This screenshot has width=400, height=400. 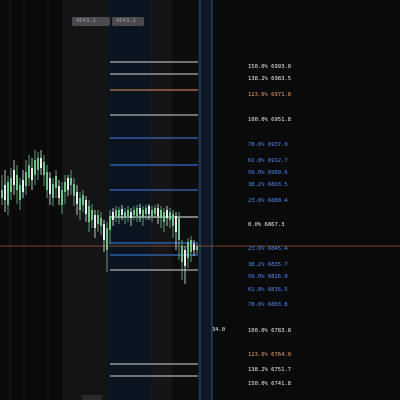 I want to click on fib-level-label: 138.2% 6983.5, so click(x=270, y=79).